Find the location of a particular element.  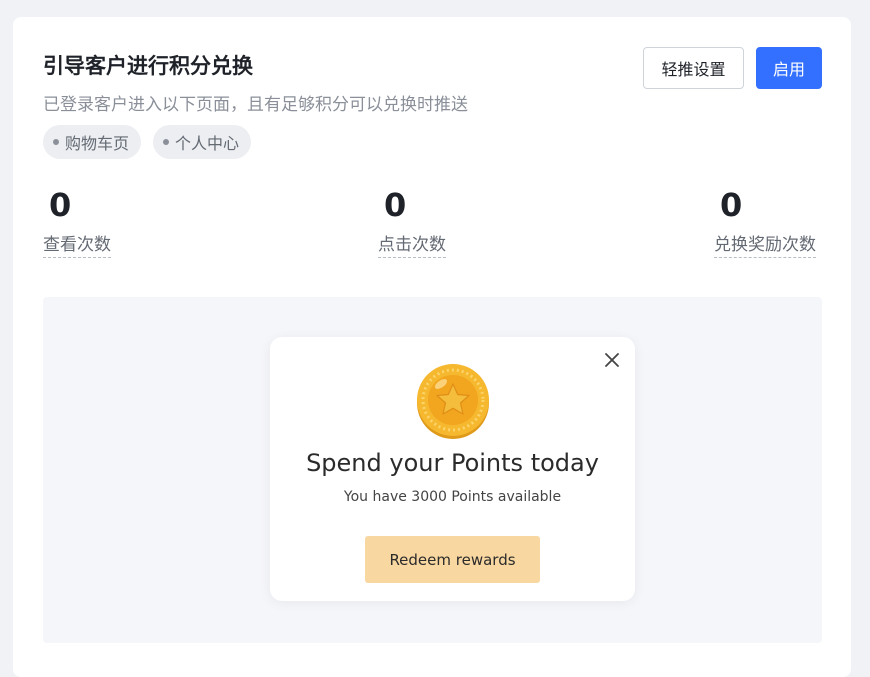

page-tag-label: 购物车页 is located at coordinates (97, 143).